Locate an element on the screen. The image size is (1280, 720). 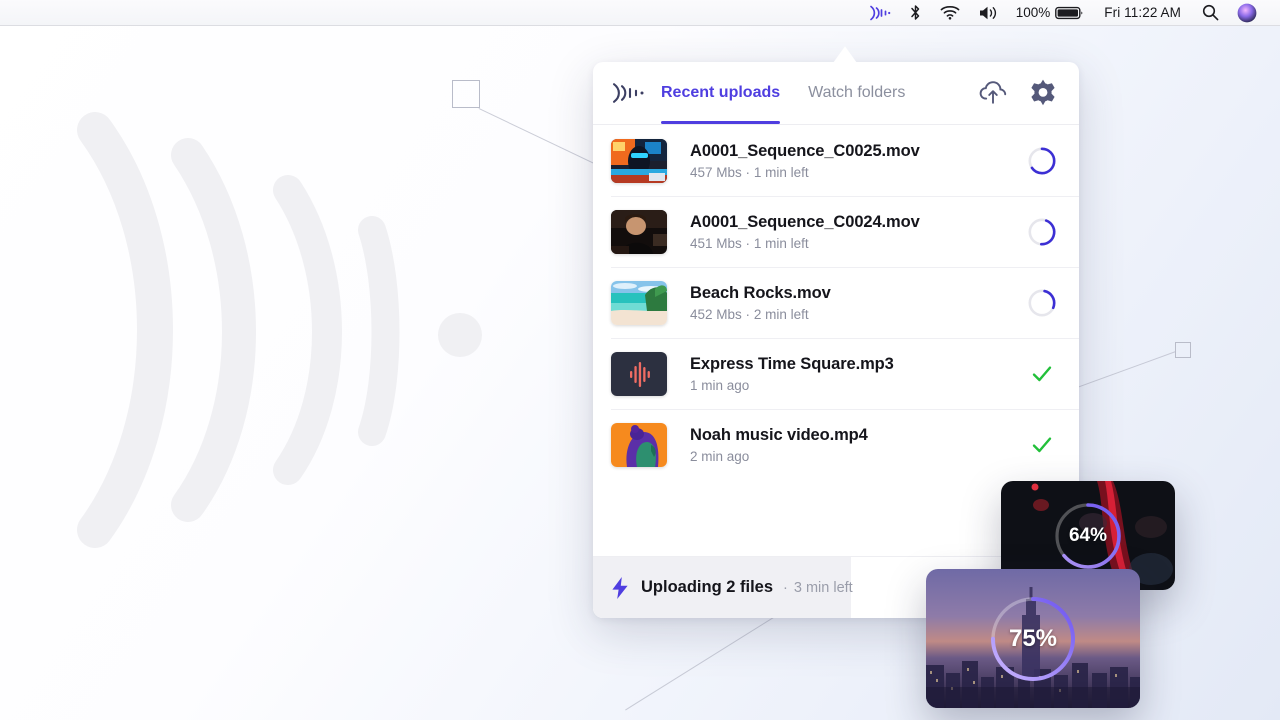
menubar-wave-signal-icon is located at coordinates (880, 13).